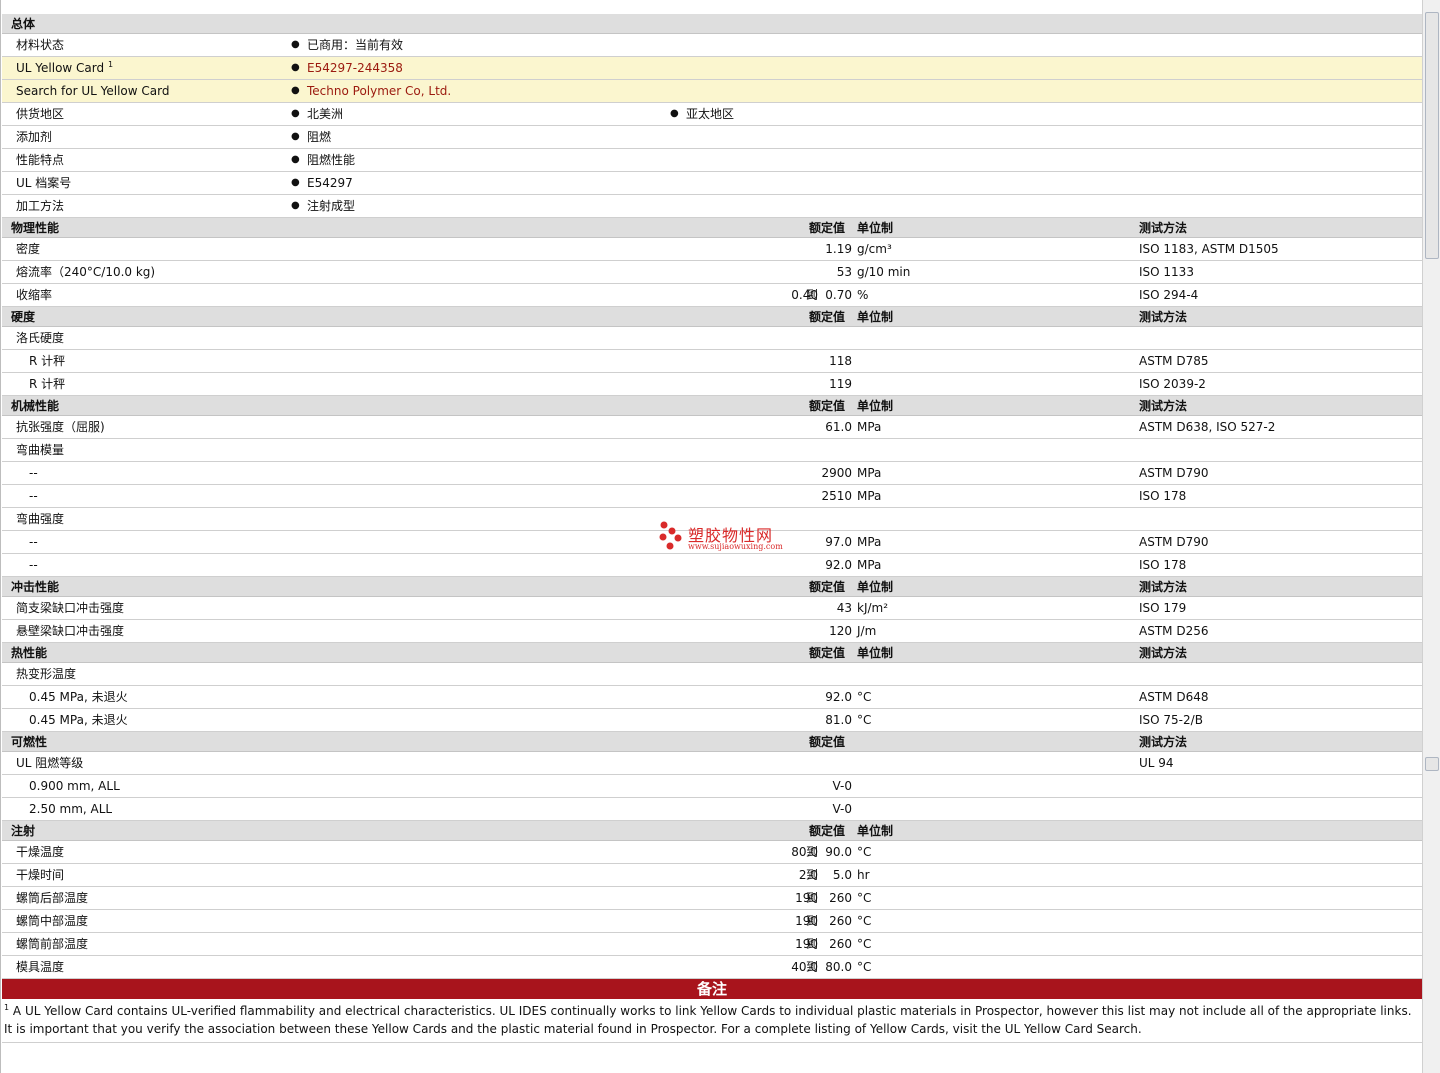 This screenshot has width=1440, height=1073. What do you see at coordinates (712, 68) in the screenshot?
I see `property-row: UL Yellow Card 1 ● E54297-244358` at bounding box center [712, 68].